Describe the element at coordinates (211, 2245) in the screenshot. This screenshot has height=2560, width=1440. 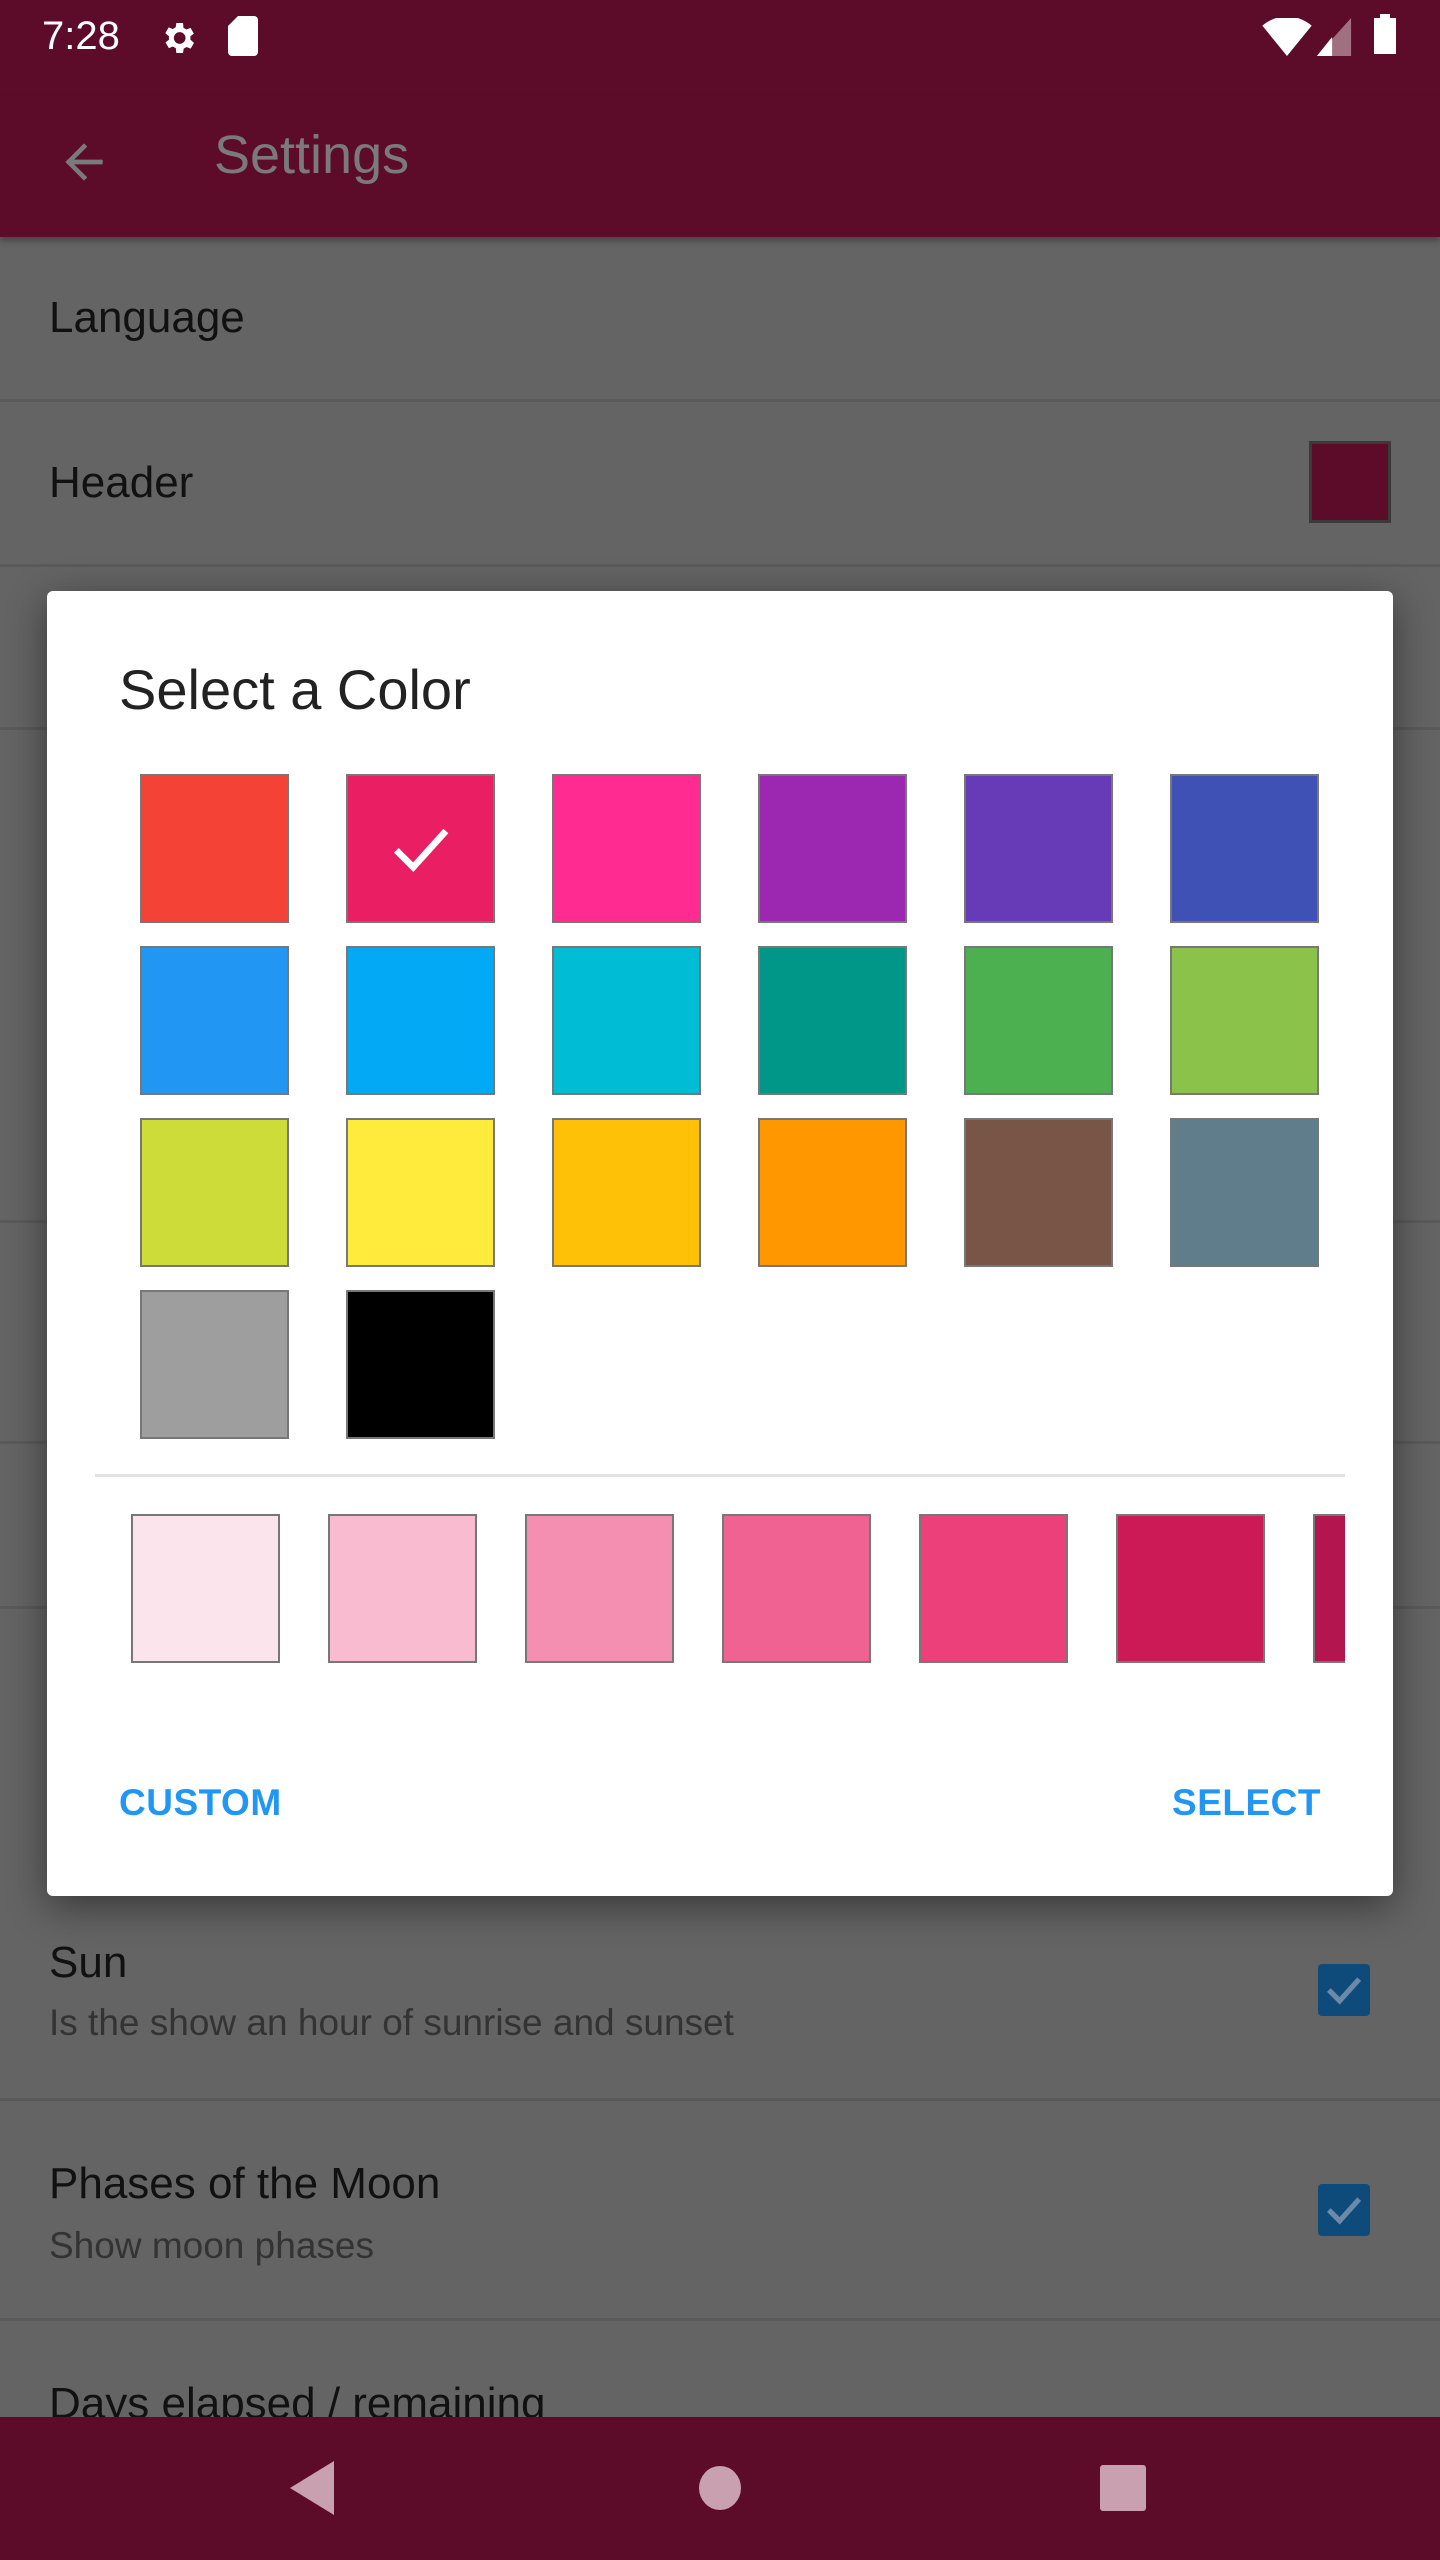
I see `setting-subtitle: Show moon phases` at that location.